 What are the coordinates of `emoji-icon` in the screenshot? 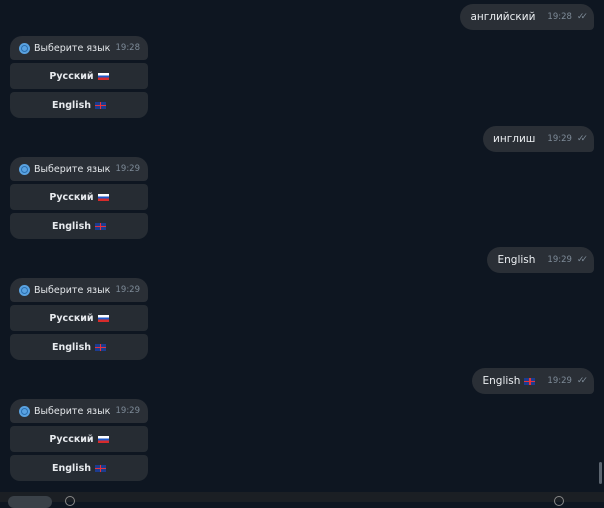 It's located at (559, 501).